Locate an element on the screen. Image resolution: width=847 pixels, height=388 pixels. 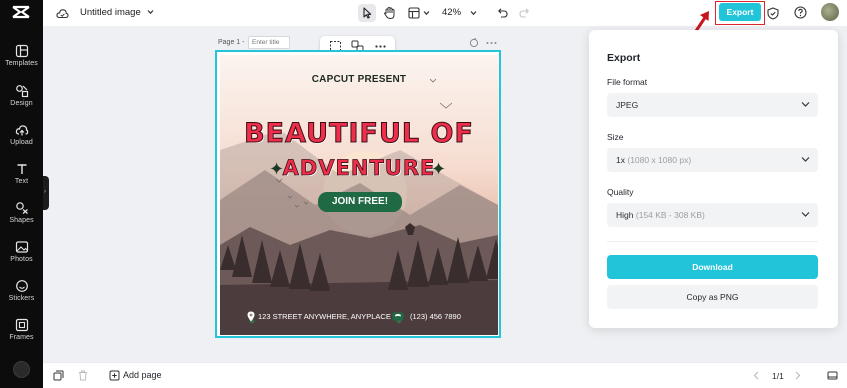
redo-icon is located at coordinates (525, 12).